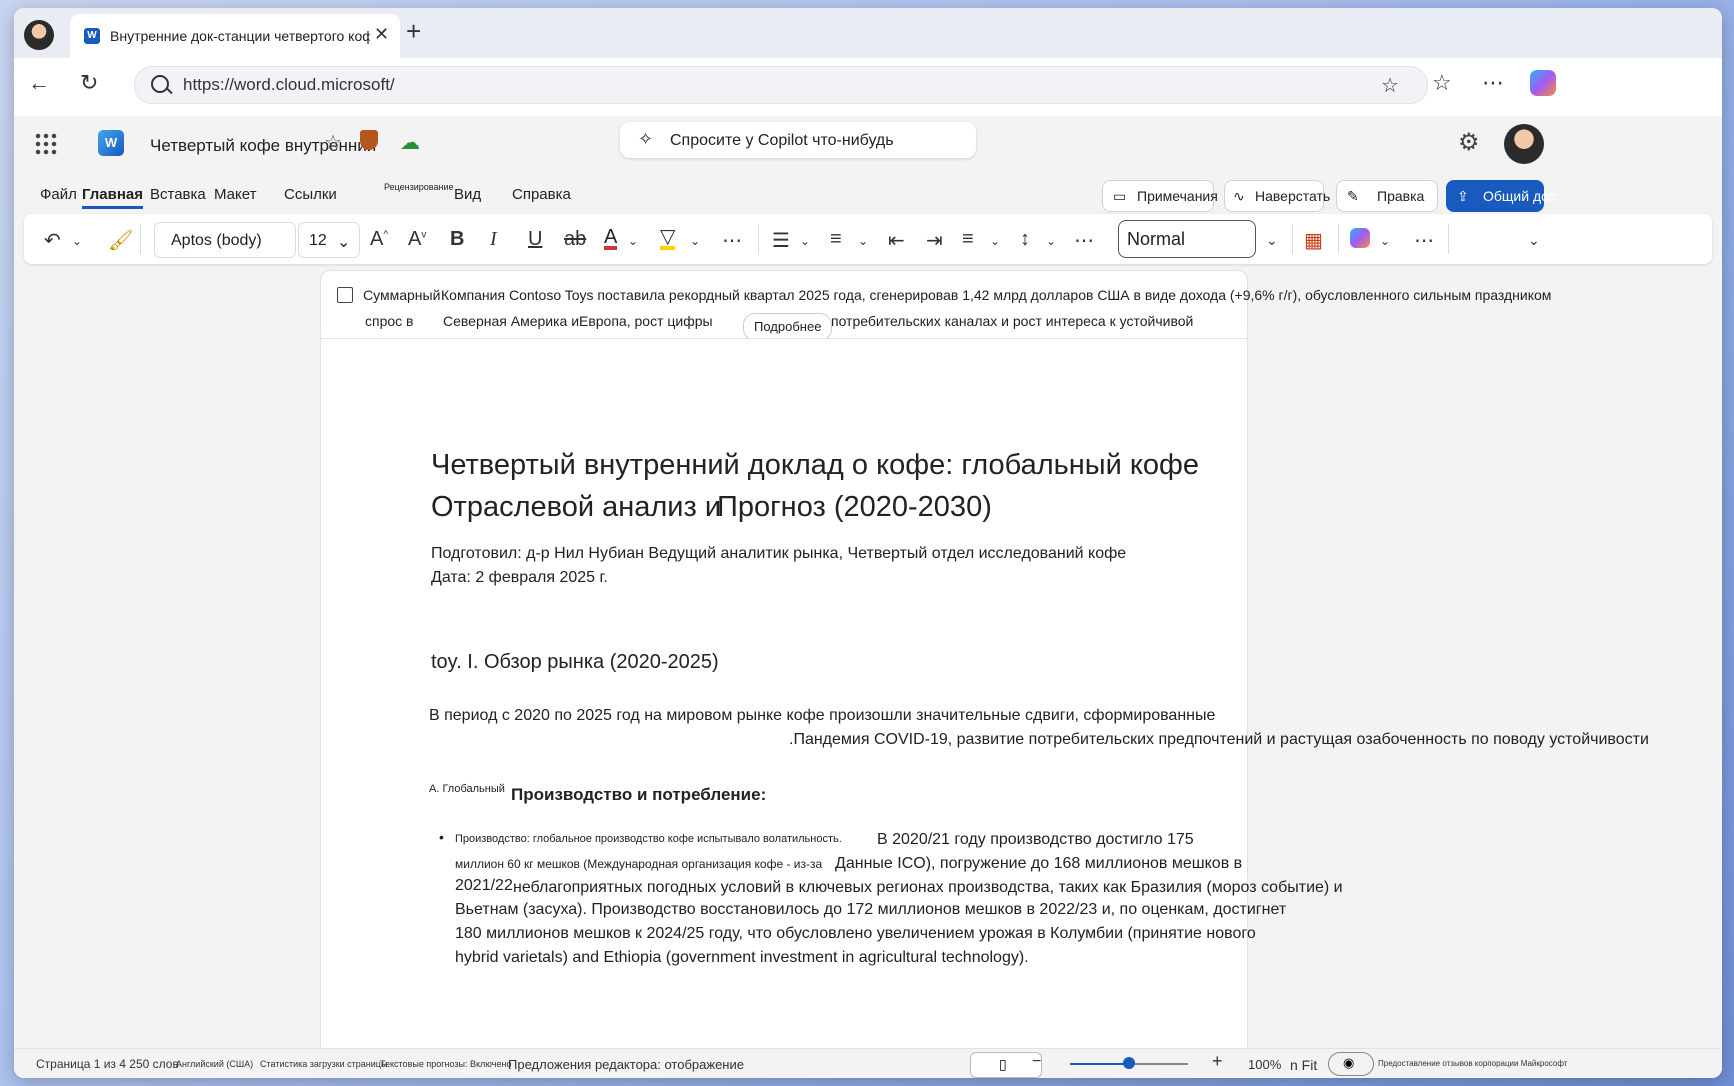  I want to click on catchup-button: ∿ Наверстать, so click(1277, 196).